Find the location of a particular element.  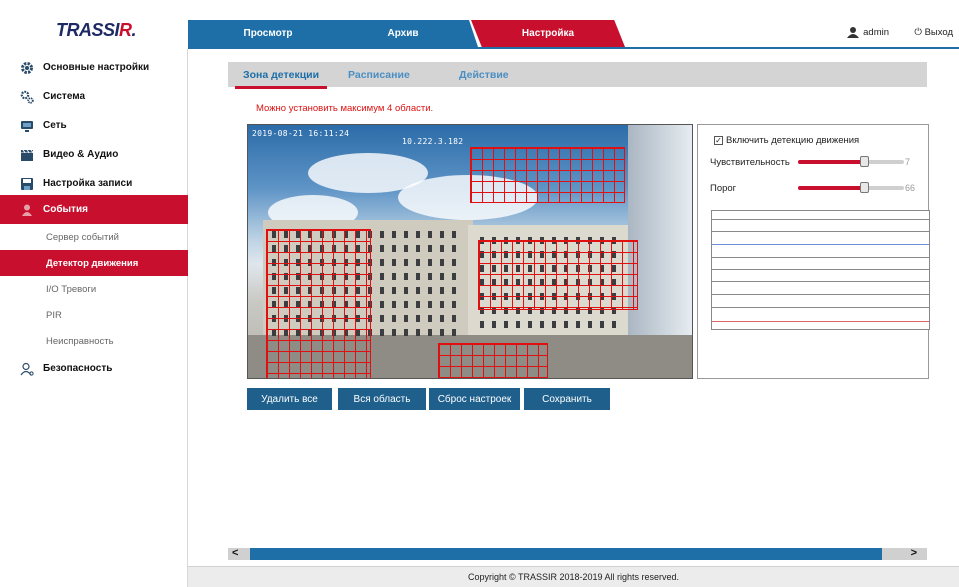

tab-view: Просмотр is located at coordinates (268, 33).